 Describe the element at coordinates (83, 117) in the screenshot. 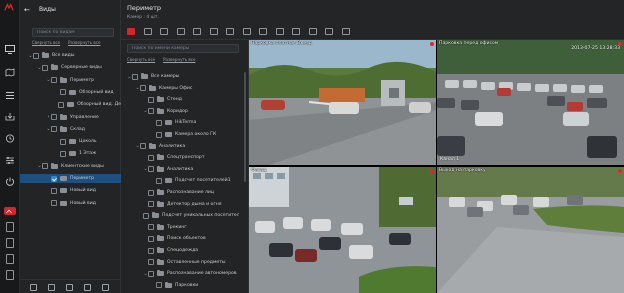

I see `views-tree-item: › Управление` at that location.